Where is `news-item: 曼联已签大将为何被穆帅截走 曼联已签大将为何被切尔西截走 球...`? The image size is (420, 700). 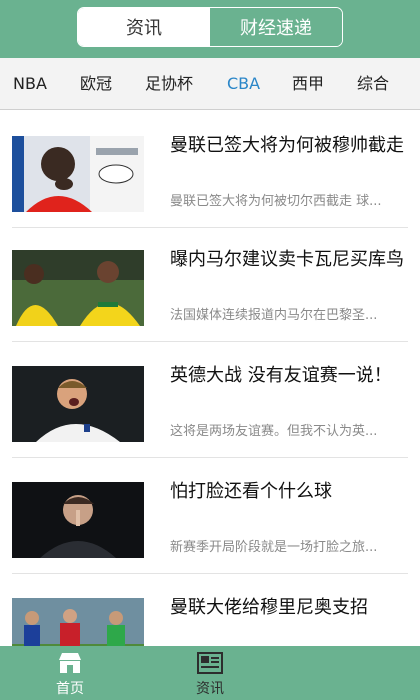
news-item: 曼联已签大将为何被穆帅截走 曼联已签大将为何被切尔西截走 球... is located at coordinates (210, 173).